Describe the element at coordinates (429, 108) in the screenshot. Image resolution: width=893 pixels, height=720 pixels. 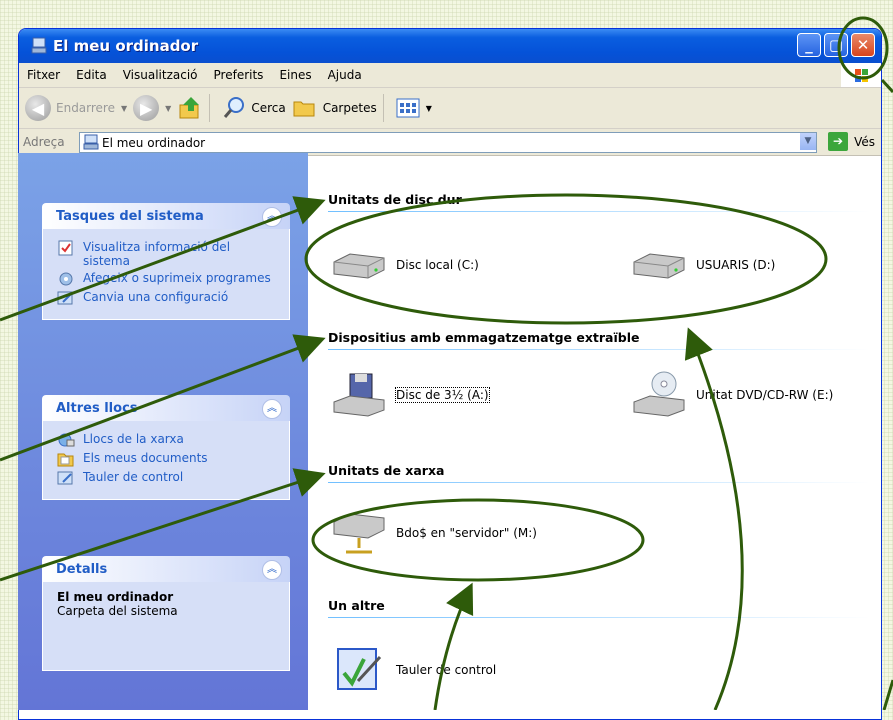
I see `views-dropdown-icon: ▼` at that location.